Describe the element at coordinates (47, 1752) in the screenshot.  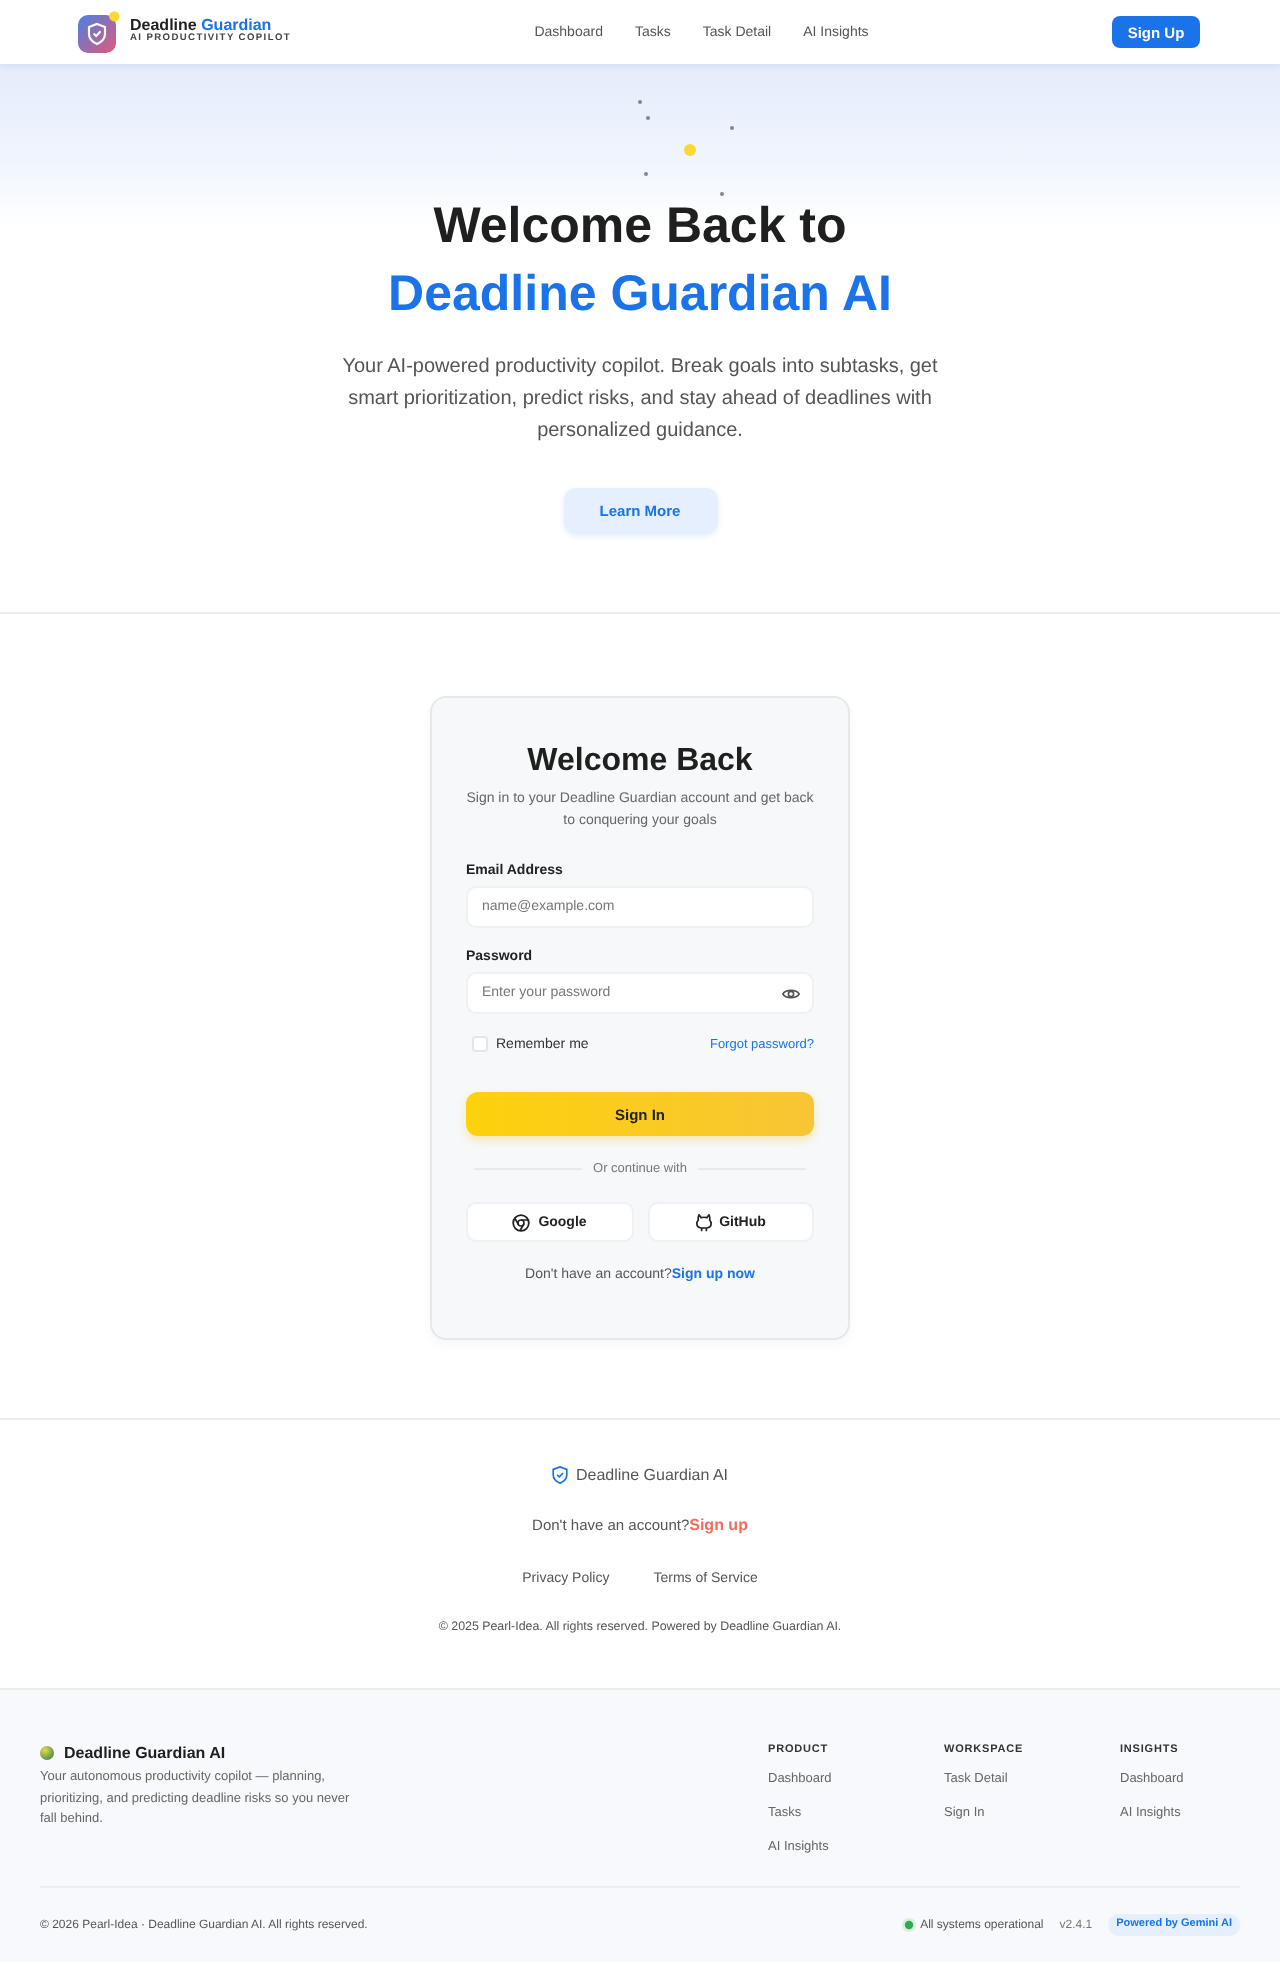
I see `logo-dot-icon` at that location.